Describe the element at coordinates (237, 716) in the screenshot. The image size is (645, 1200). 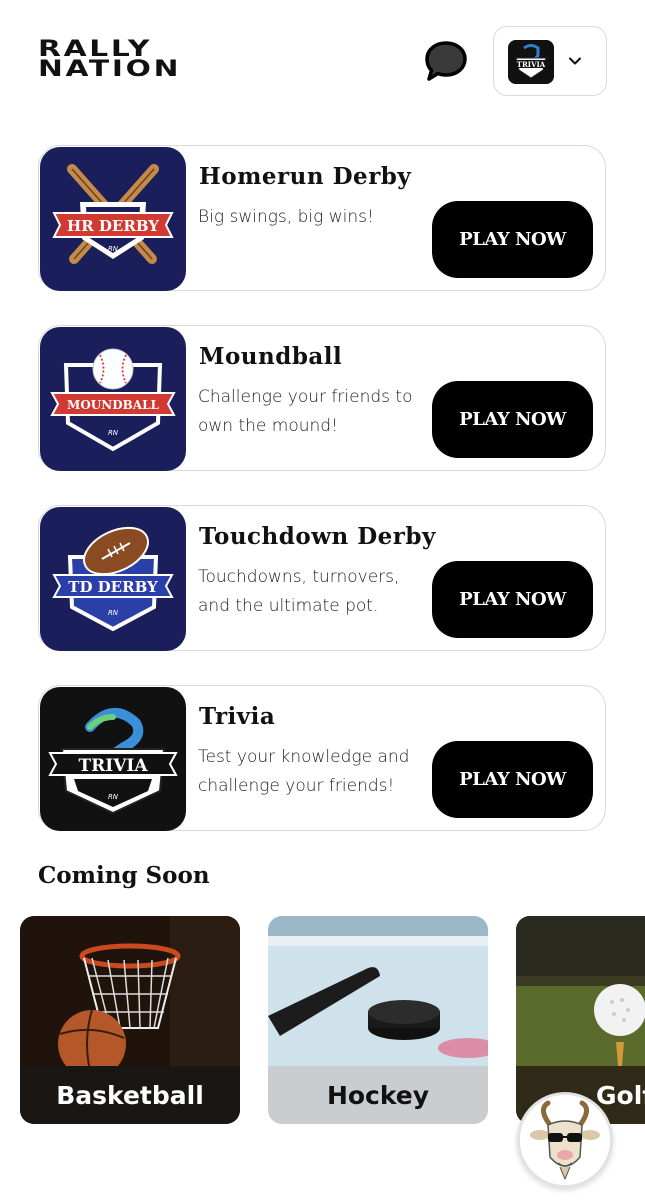
I see `game-title: Trivia` at that location.